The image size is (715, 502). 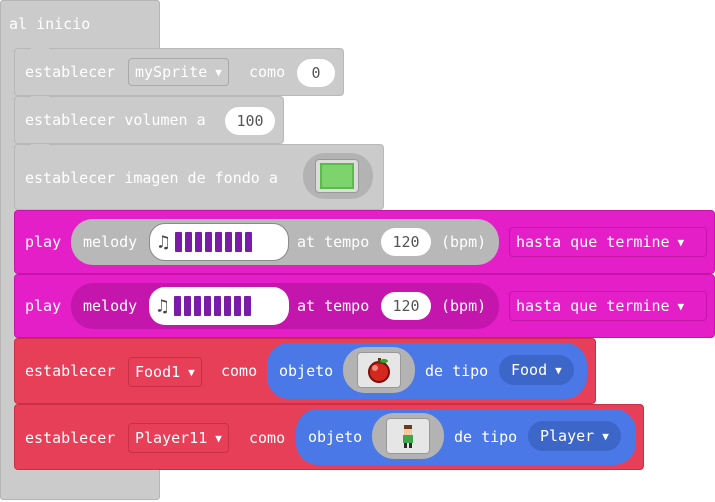 What do you see at coordinates (50, 24) in the screenshot?
I see `on-start-label: al inicio` at bounding box center [50, 24].